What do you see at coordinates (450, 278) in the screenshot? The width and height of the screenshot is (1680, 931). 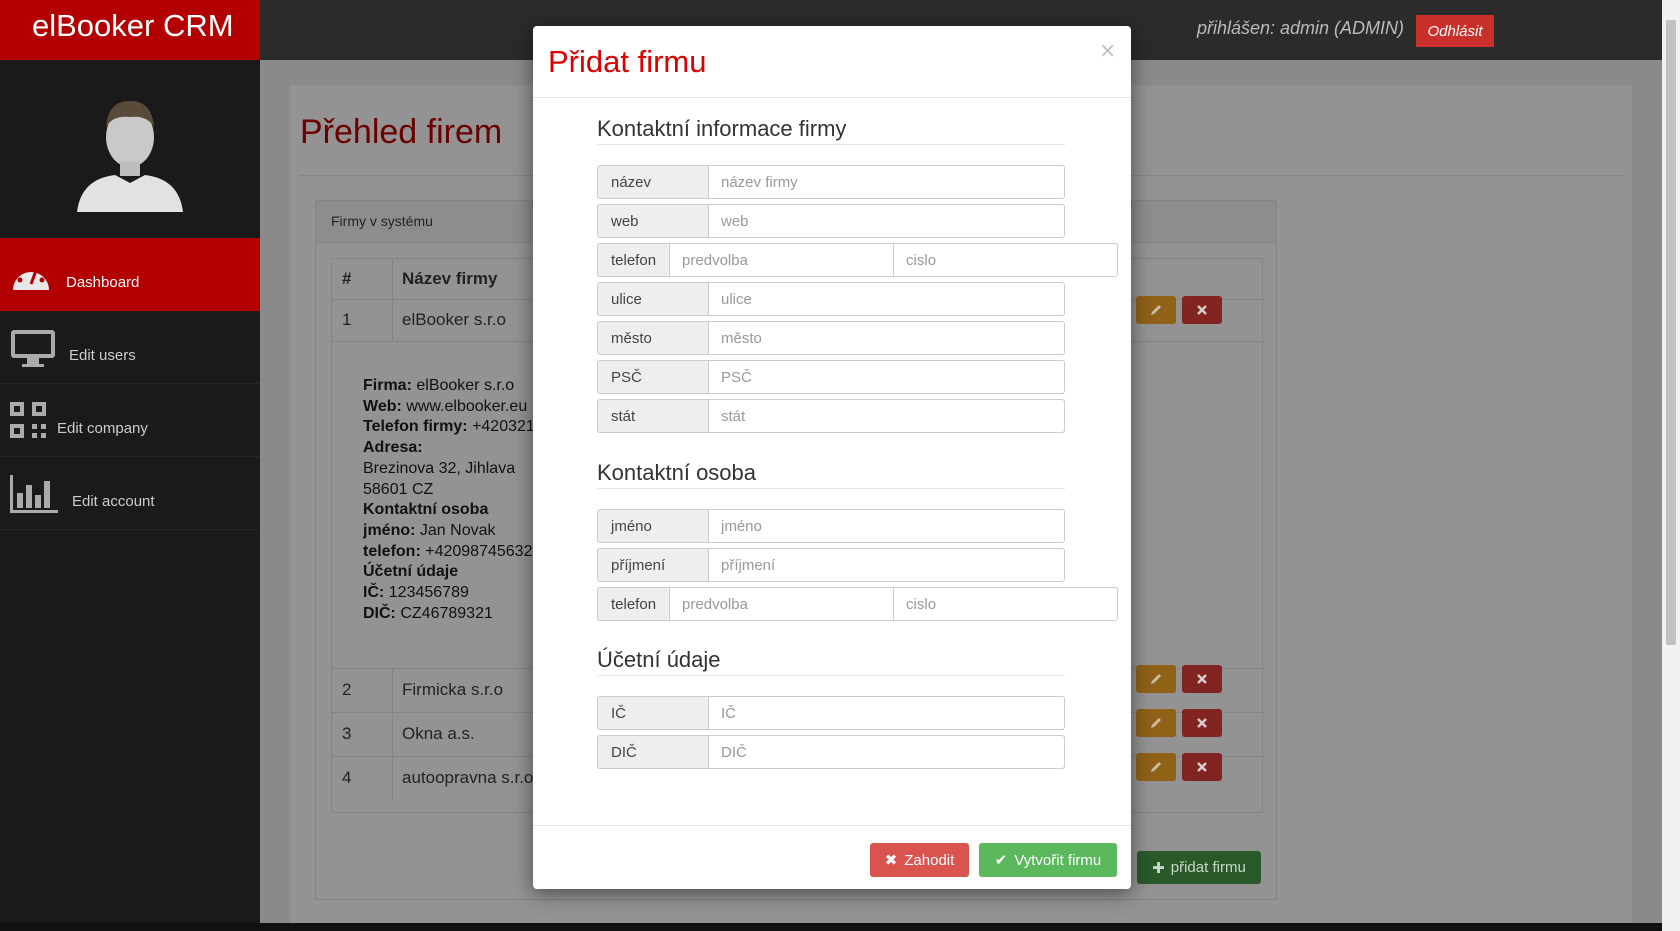 I see `col-header-name: Název firmy` at bounding box center [450, 278].